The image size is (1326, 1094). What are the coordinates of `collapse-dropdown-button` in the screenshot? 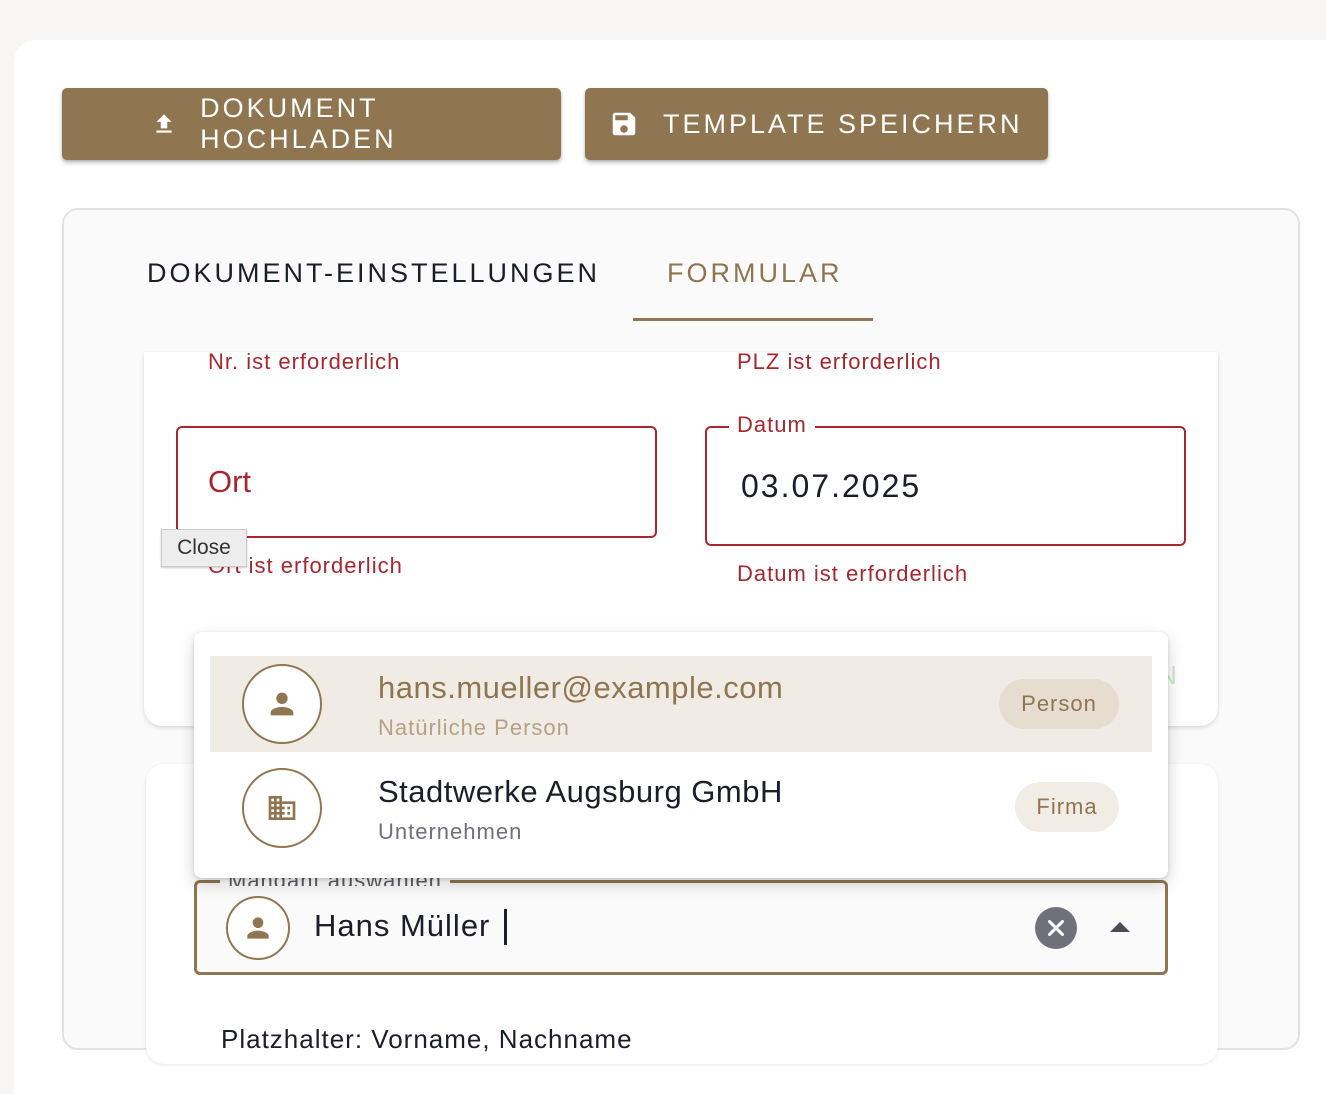 It's located at (1120, 927).